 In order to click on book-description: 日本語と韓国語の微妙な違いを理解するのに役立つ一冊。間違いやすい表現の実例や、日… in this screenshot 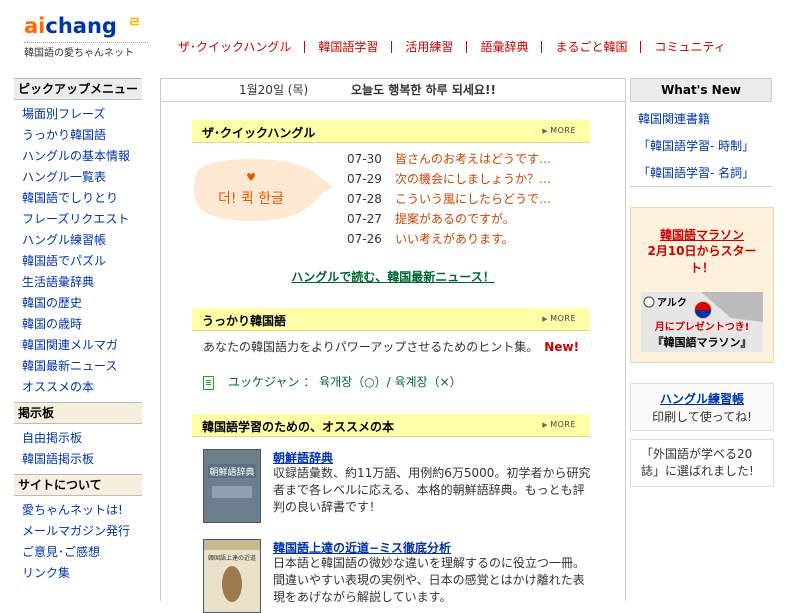, I will do `click(429, 580)`.